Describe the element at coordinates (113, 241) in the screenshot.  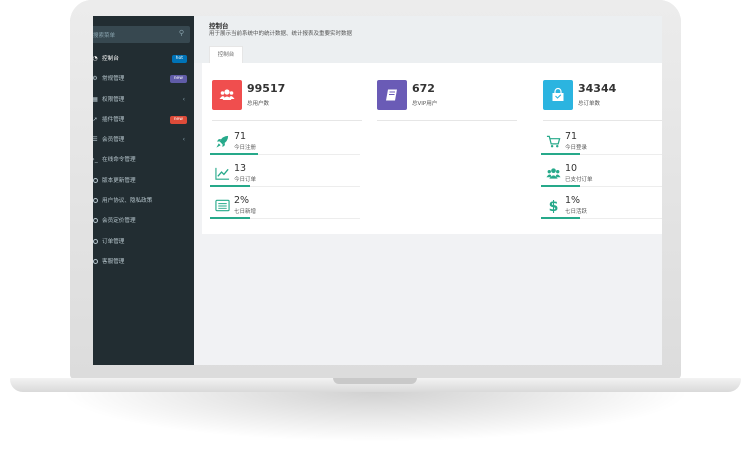
I see `sidebar-item-label: 订单管理` at that location.